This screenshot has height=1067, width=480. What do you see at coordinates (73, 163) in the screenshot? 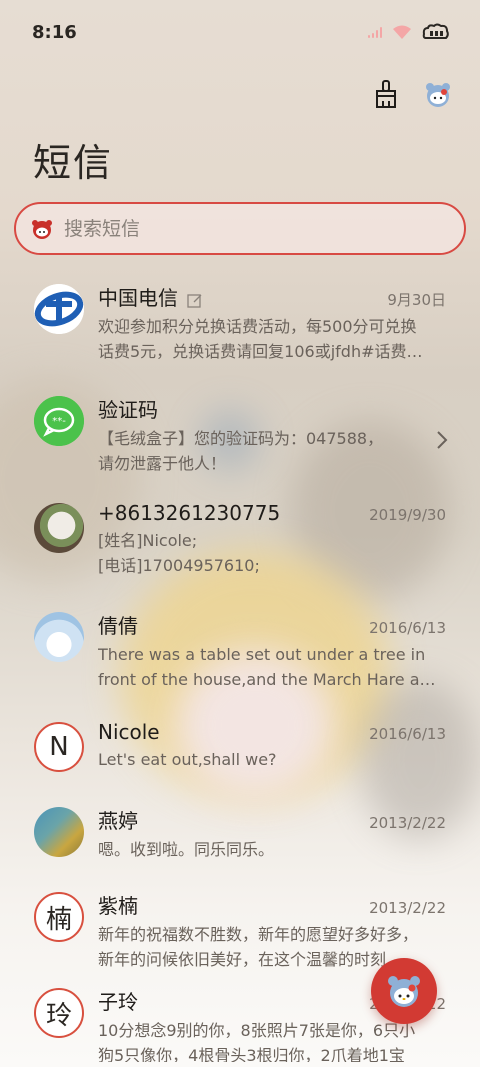
I see `page-title: 短信` at bounding box center [73, 163].